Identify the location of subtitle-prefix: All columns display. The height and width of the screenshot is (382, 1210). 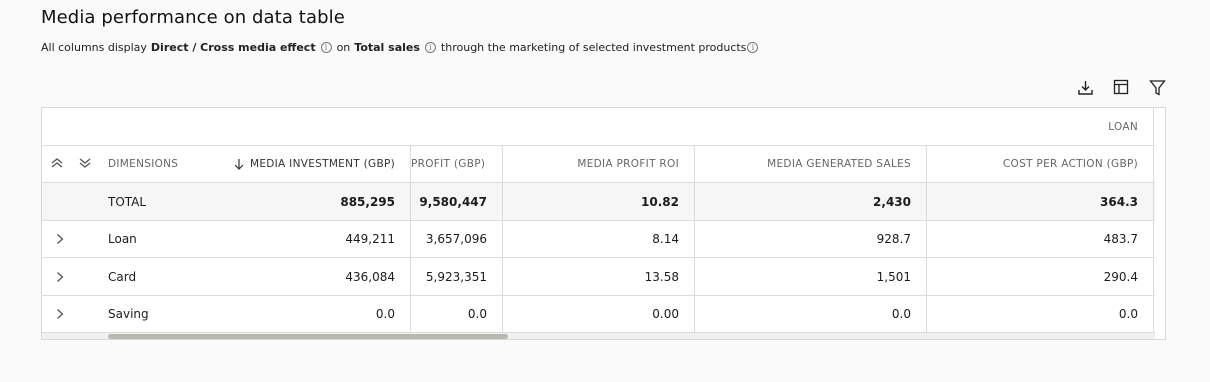
(94, 47).